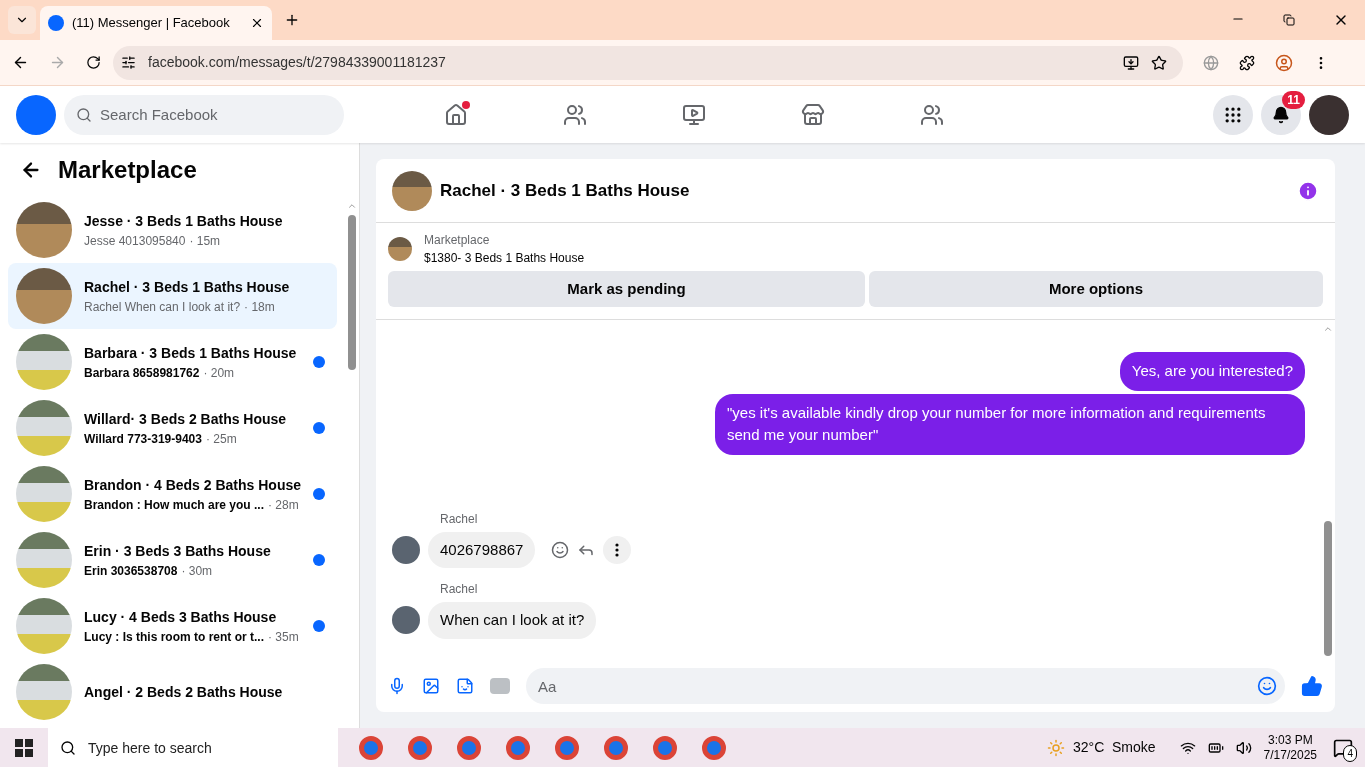 The height and width of the screenshot is (767, 1365). I want to click on sent-message: "yes it's available kindly drop your number for more information and requirements send me your number", so click(1010, 424).